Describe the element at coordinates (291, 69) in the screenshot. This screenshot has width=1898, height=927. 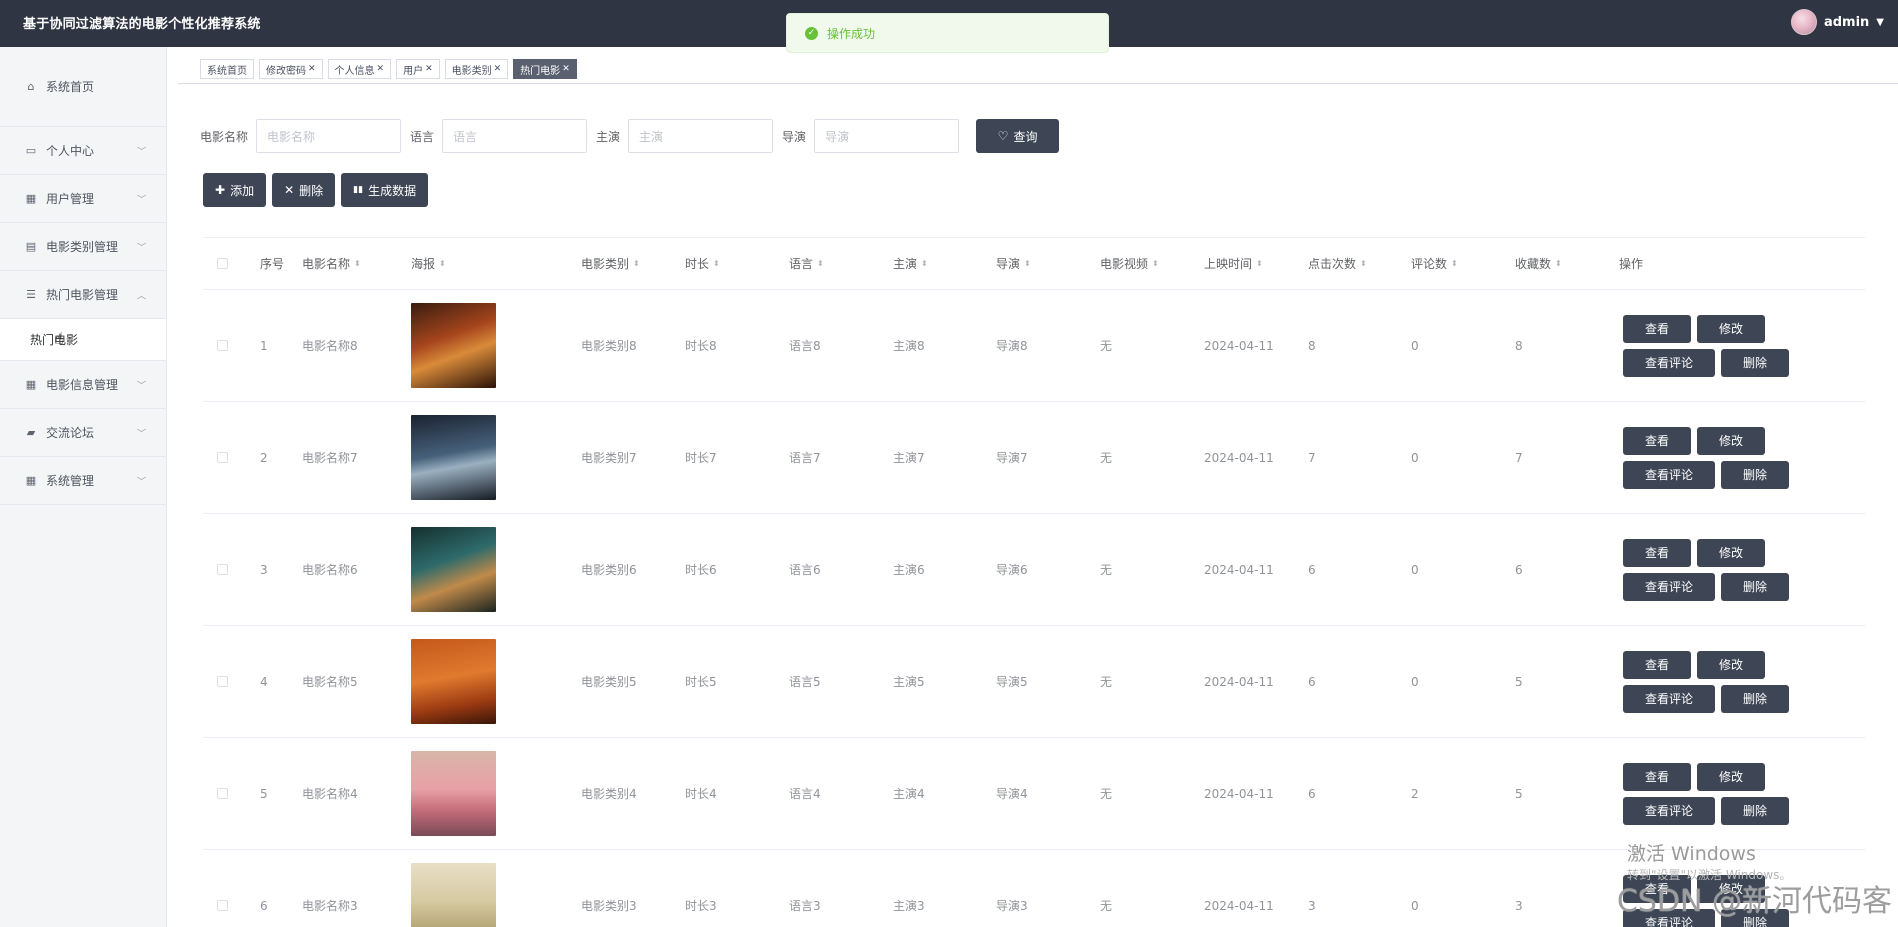
I see `tab-change-password: 修改密码 ✕` at that location.